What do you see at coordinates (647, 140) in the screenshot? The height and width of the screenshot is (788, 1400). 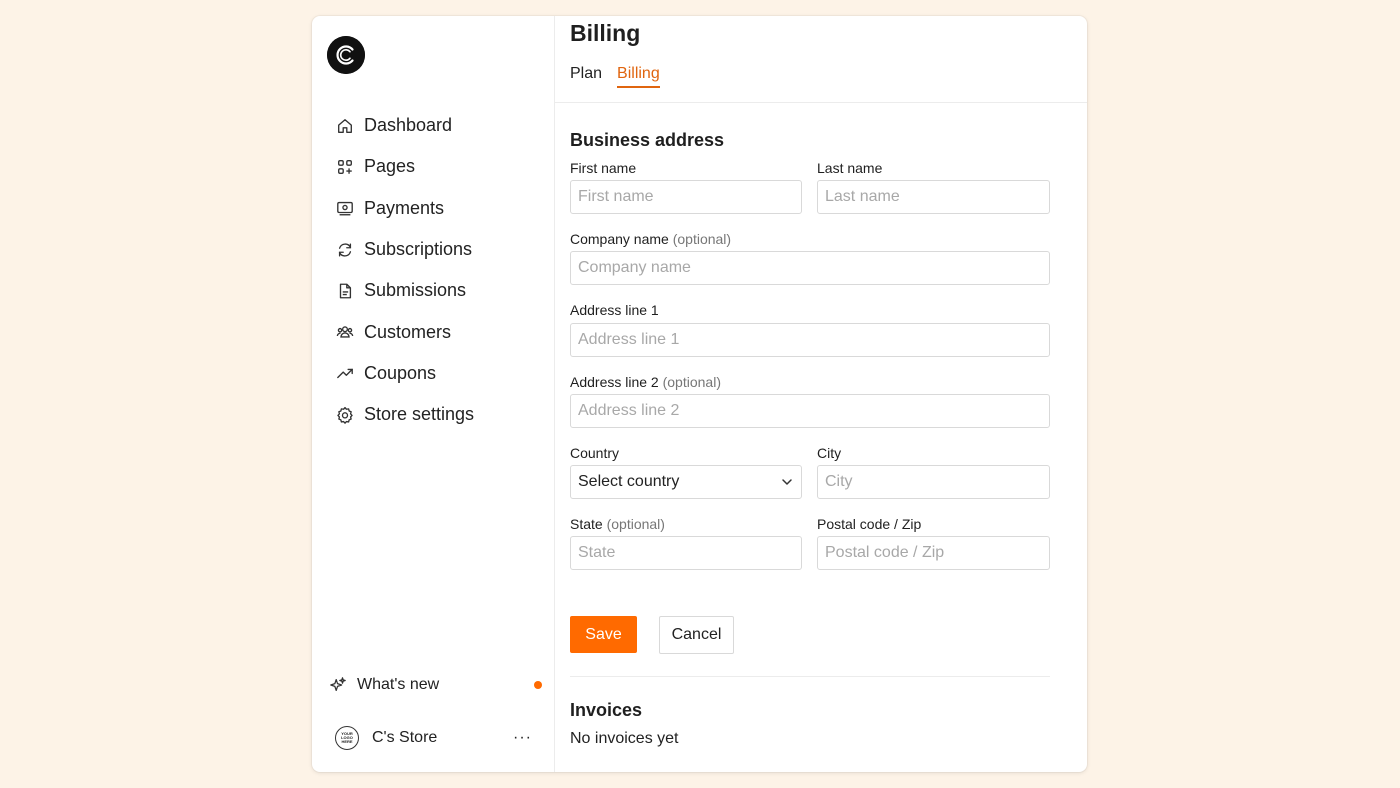 I see `section-title: Business address` at bounding box center [647, 140].